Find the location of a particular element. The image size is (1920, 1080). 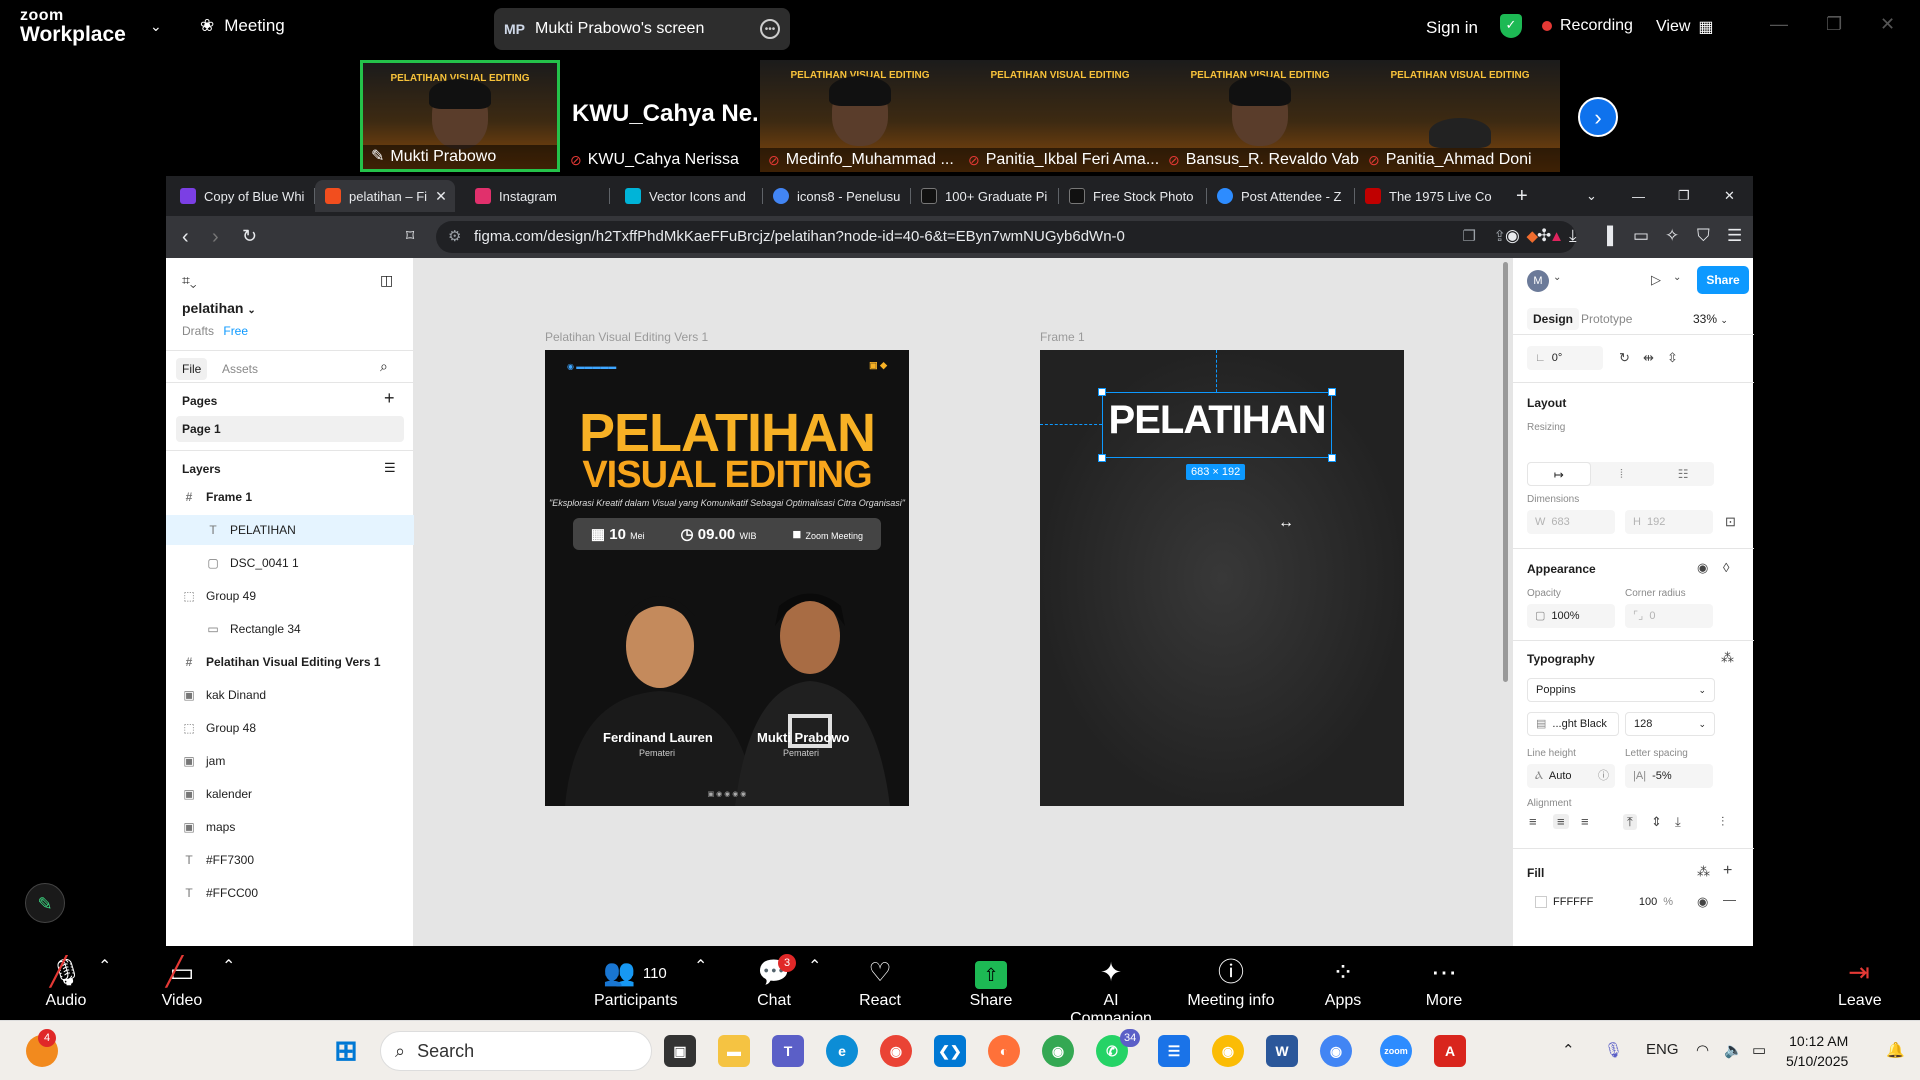

taskbar-search: ⌕ Search is located at coordinates (516, 1051).